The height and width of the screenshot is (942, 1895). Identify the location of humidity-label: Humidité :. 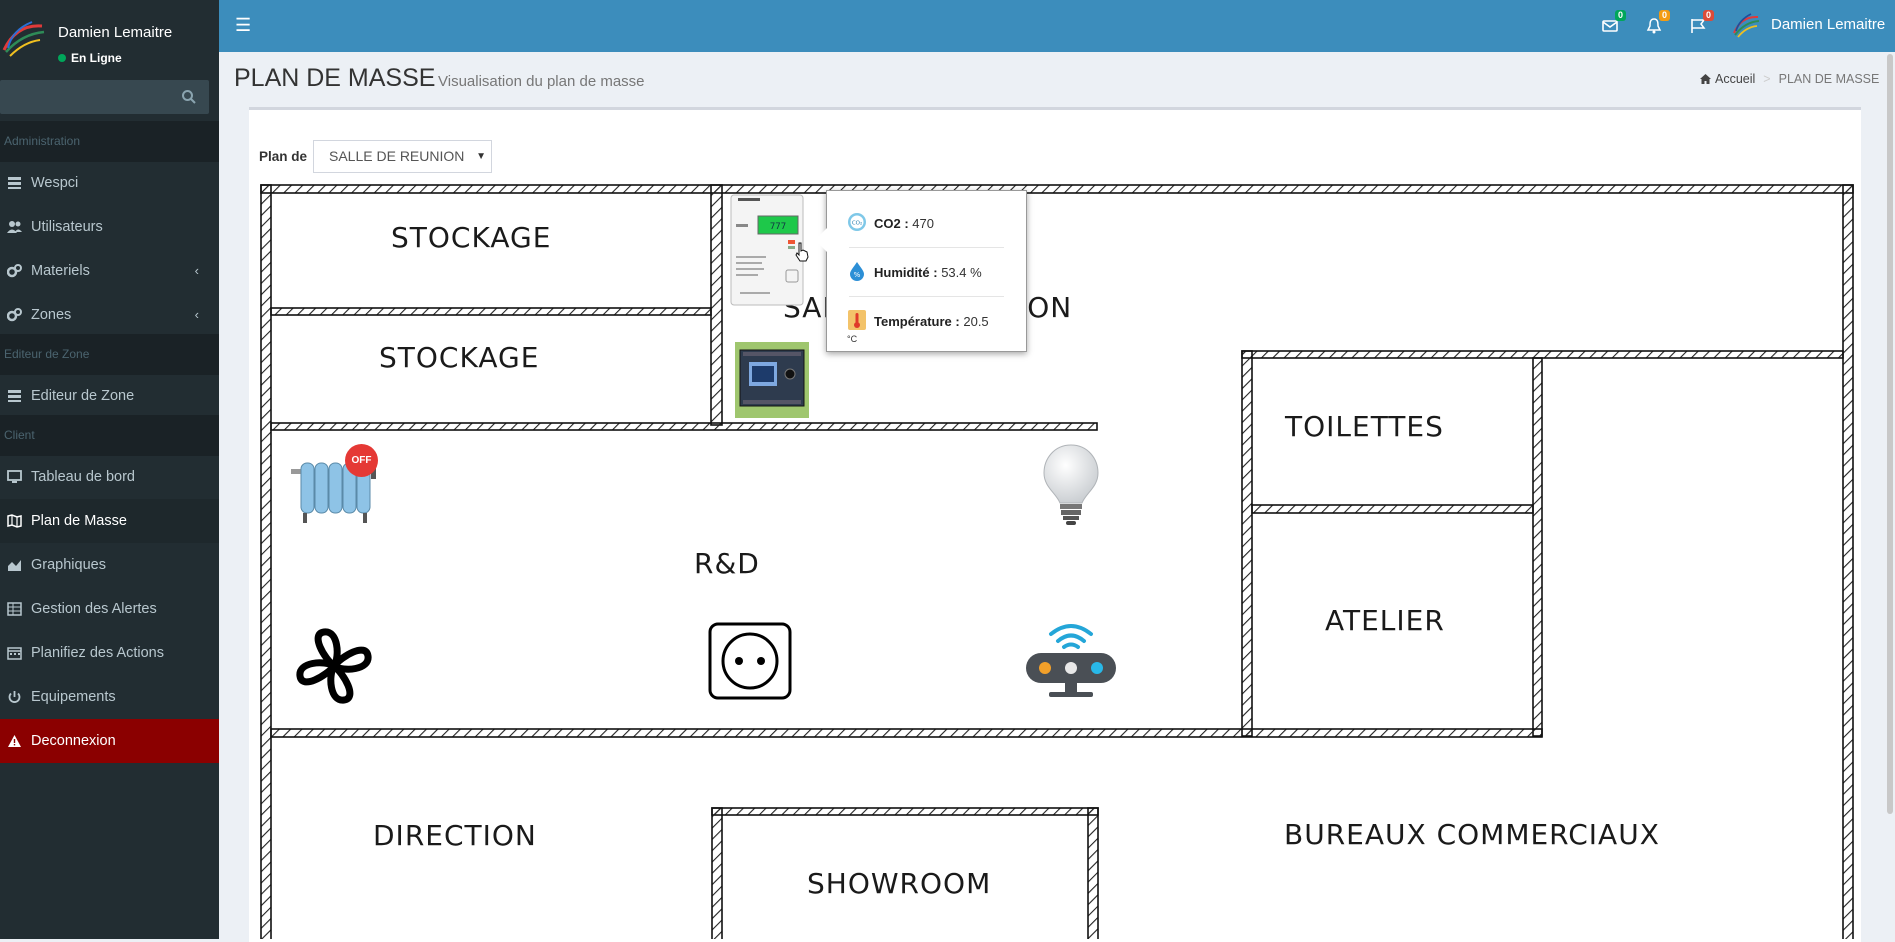
(906, 272).